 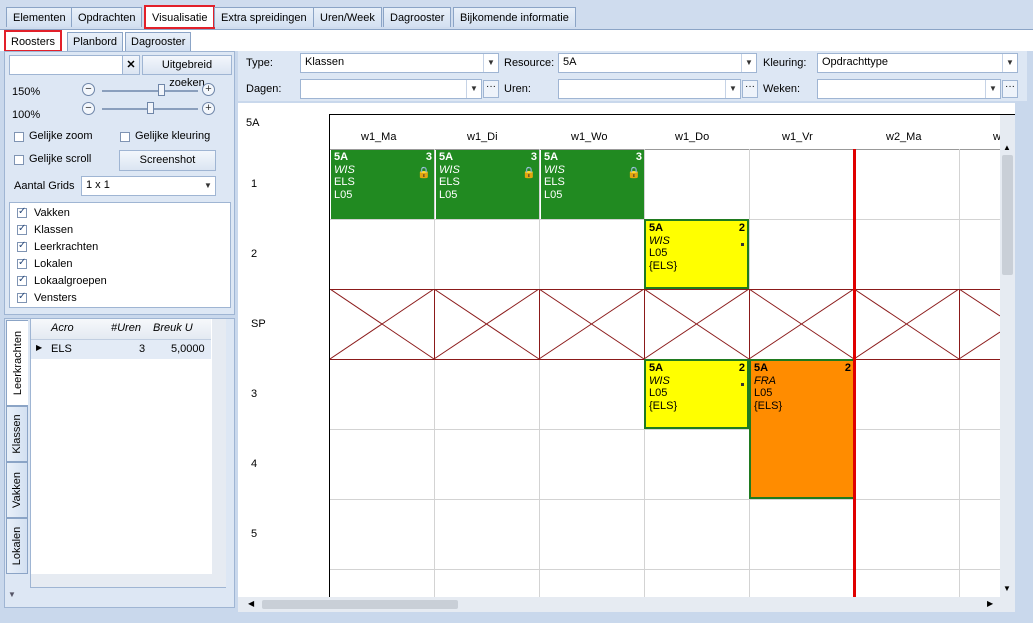 What do you see at coordinates (142, 349) in the screenshot?
I see `cell-uren: 3` at bounding box center [142, 349].